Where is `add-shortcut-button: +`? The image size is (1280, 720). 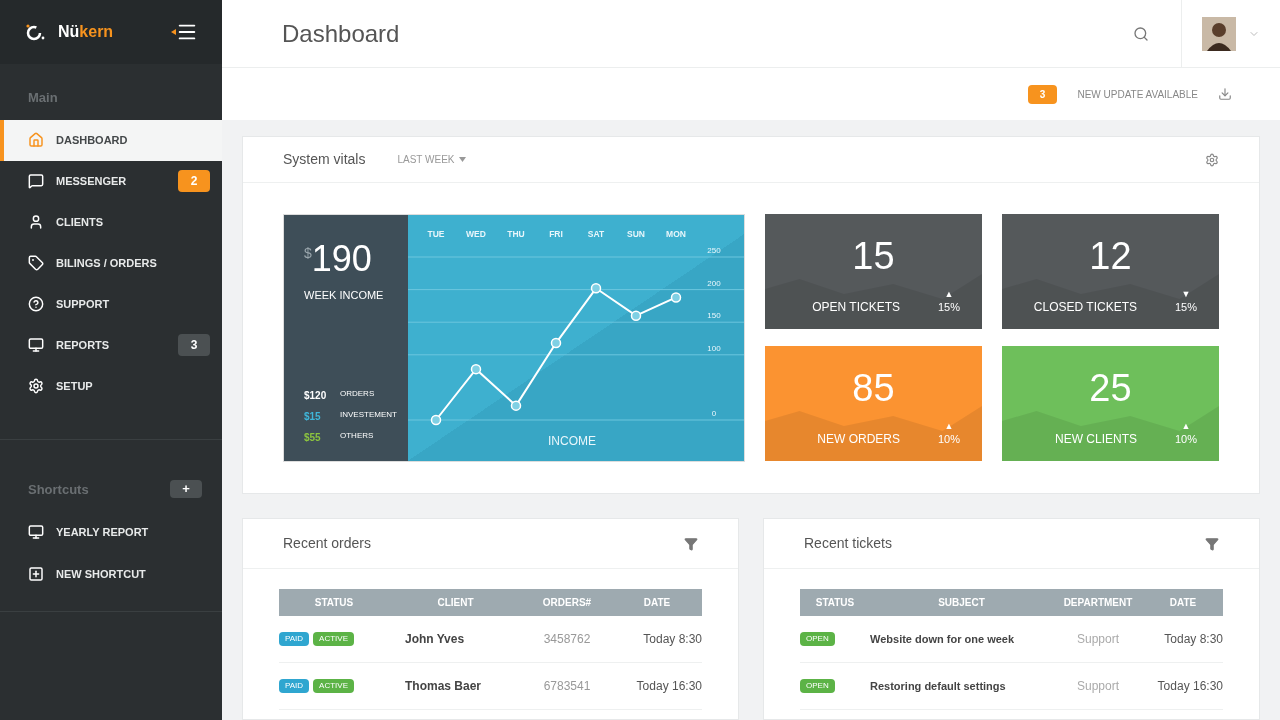
add-shortcut-button: + is located at coordinates (186, 489).